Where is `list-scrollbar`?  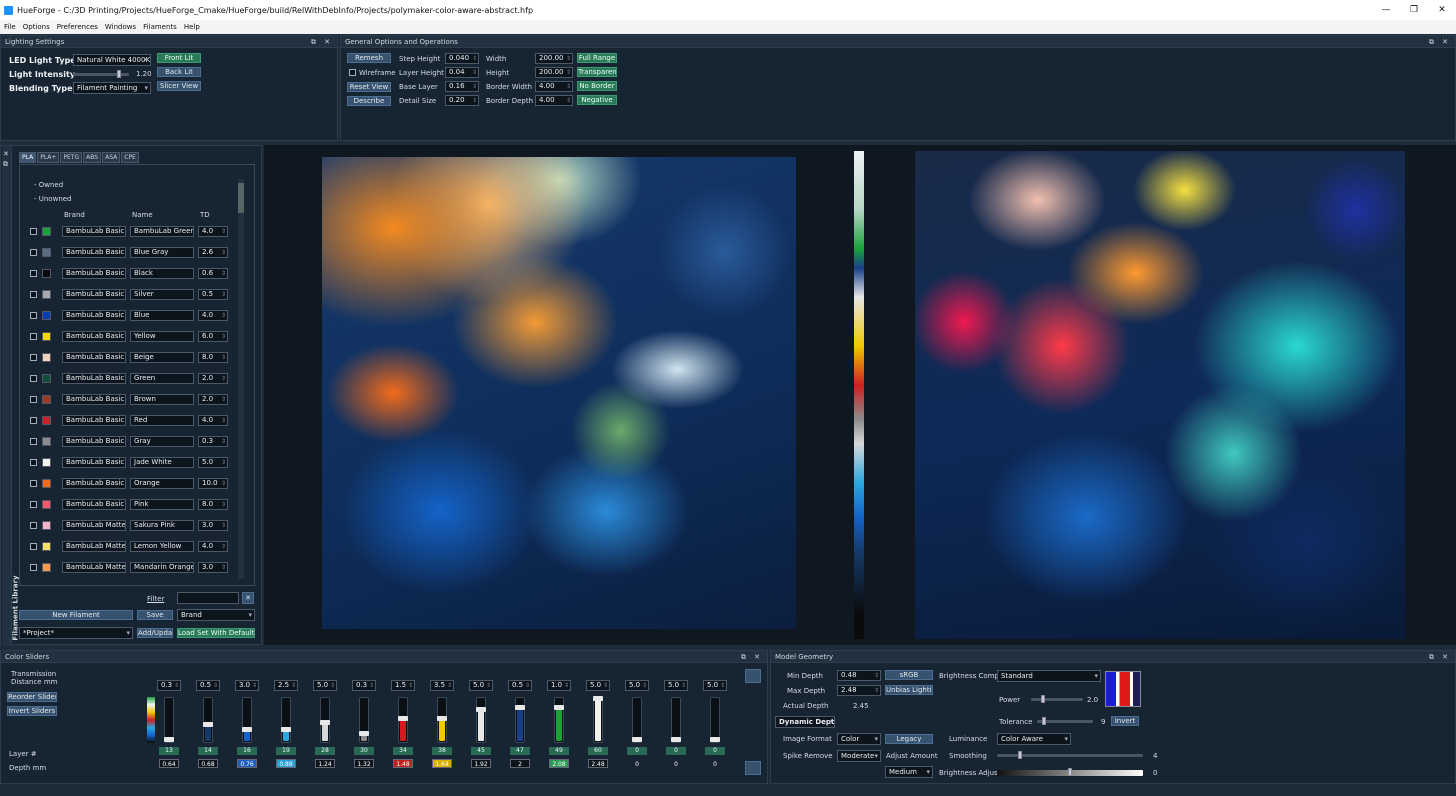 list-scrollbar is located at coordinates (241, 379).